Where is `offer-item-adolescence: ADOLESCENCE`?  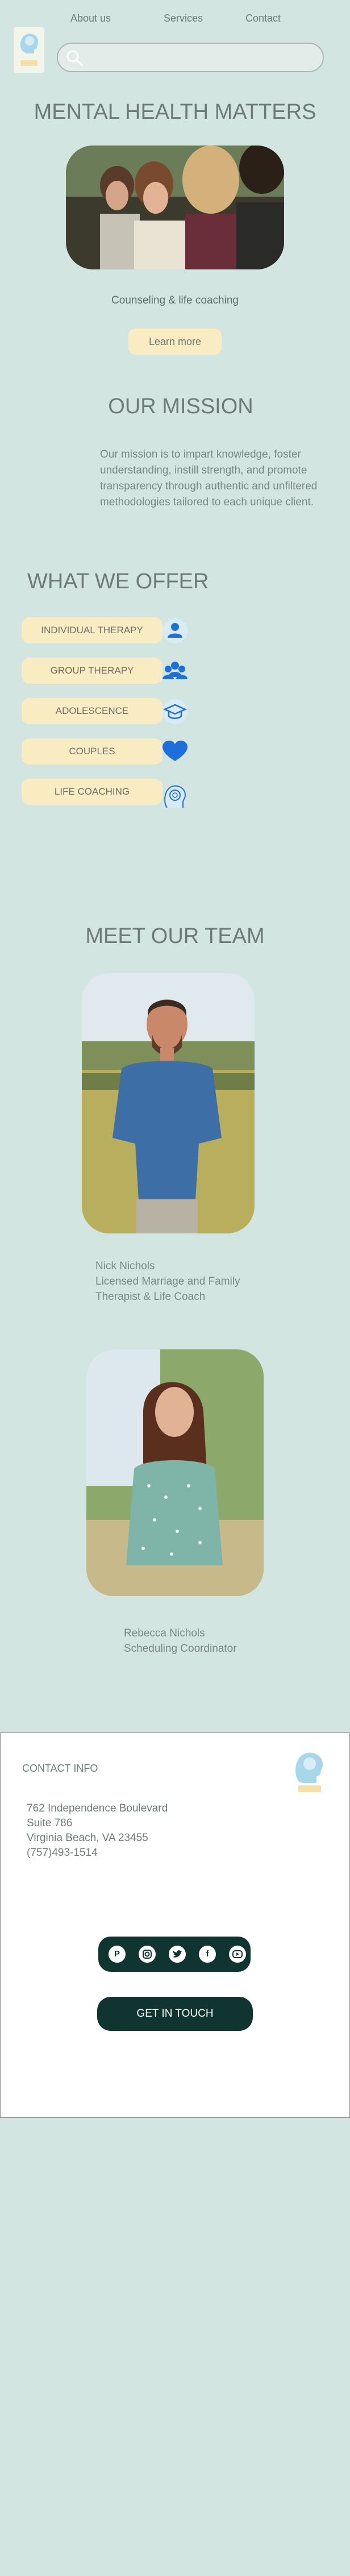 offer-item-adolescence: ADOLESCENCE is located at coordinates (107, 711).